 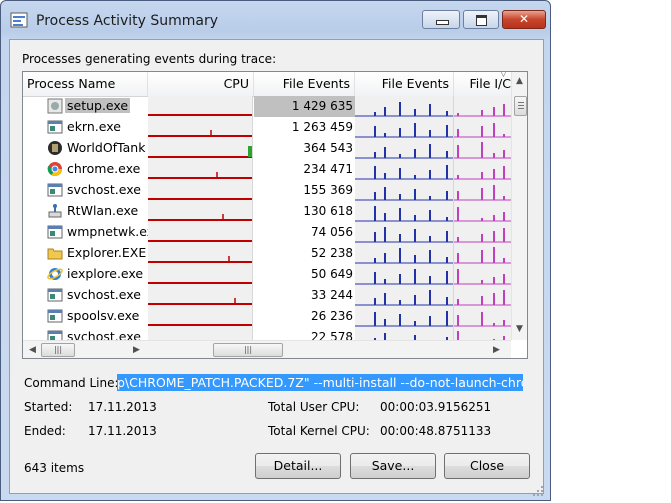 I want to click on close-icon: ✕, so click(x=524, y=19).